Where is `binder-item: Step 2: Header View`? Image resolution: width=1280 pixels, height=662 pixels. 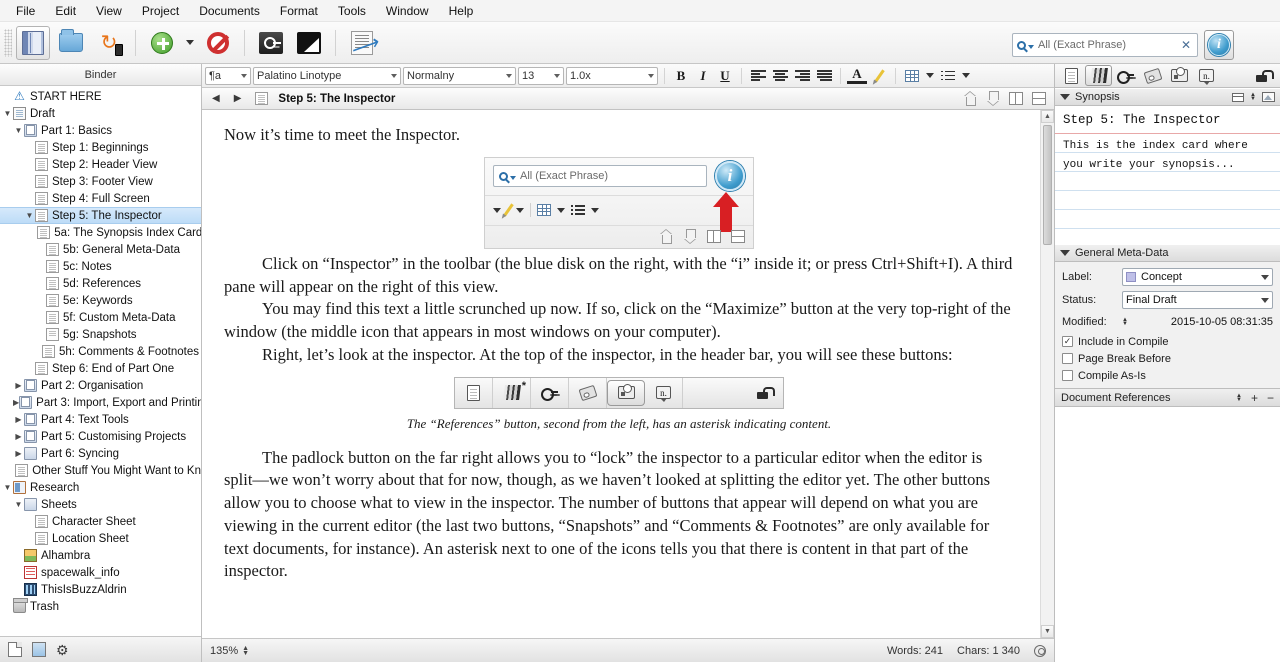
binder-item: Step 2: Header View is located at coordinates (100, 164).